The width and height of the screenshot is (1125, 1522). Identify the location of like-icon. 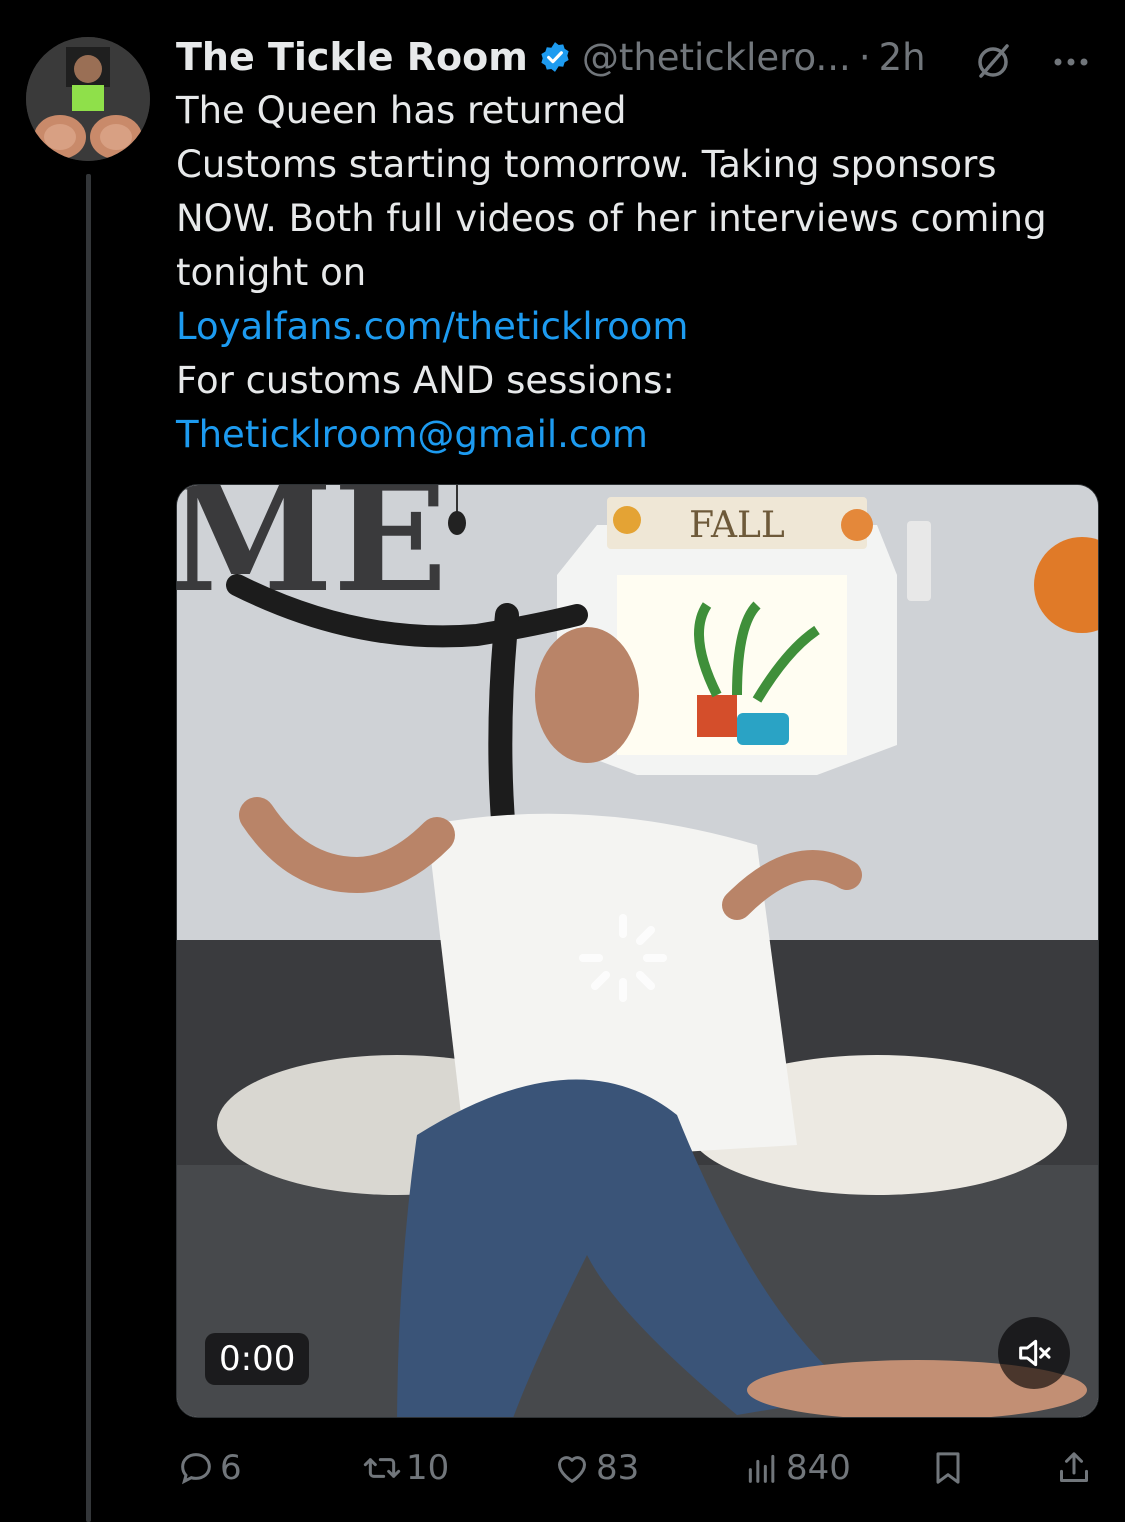
(572, 1469).